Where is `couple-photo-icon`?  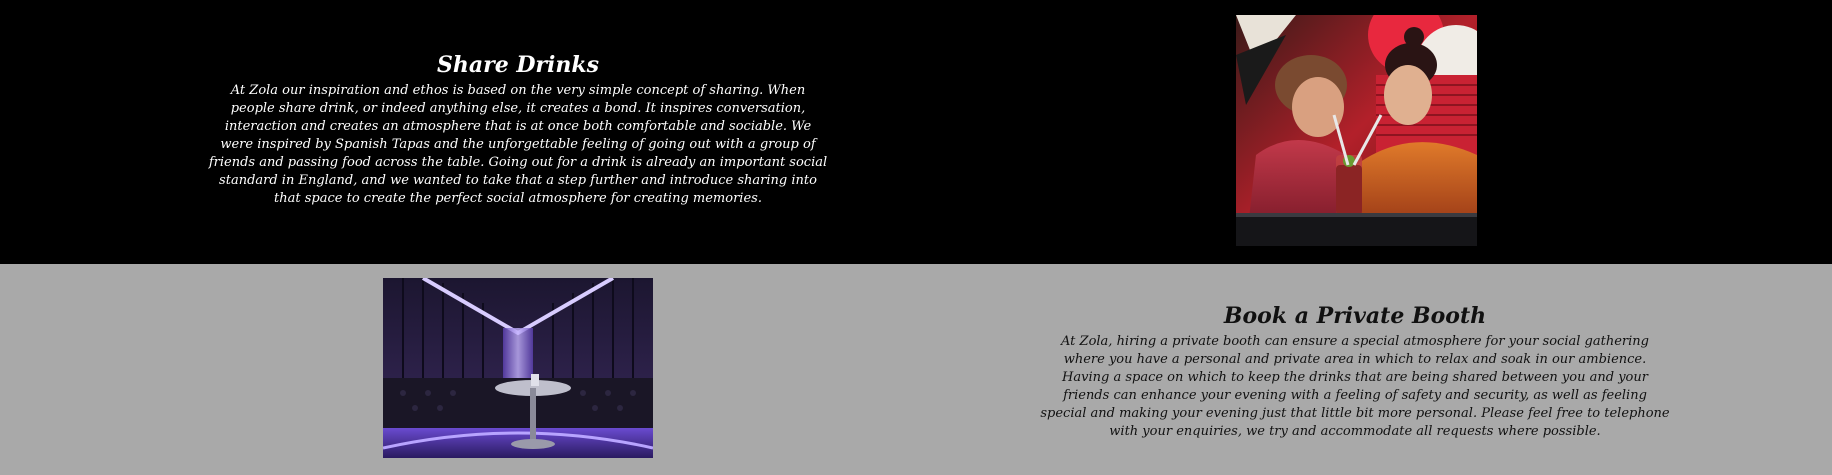
couple-photo-icon is located at coordinates (1356, 130).